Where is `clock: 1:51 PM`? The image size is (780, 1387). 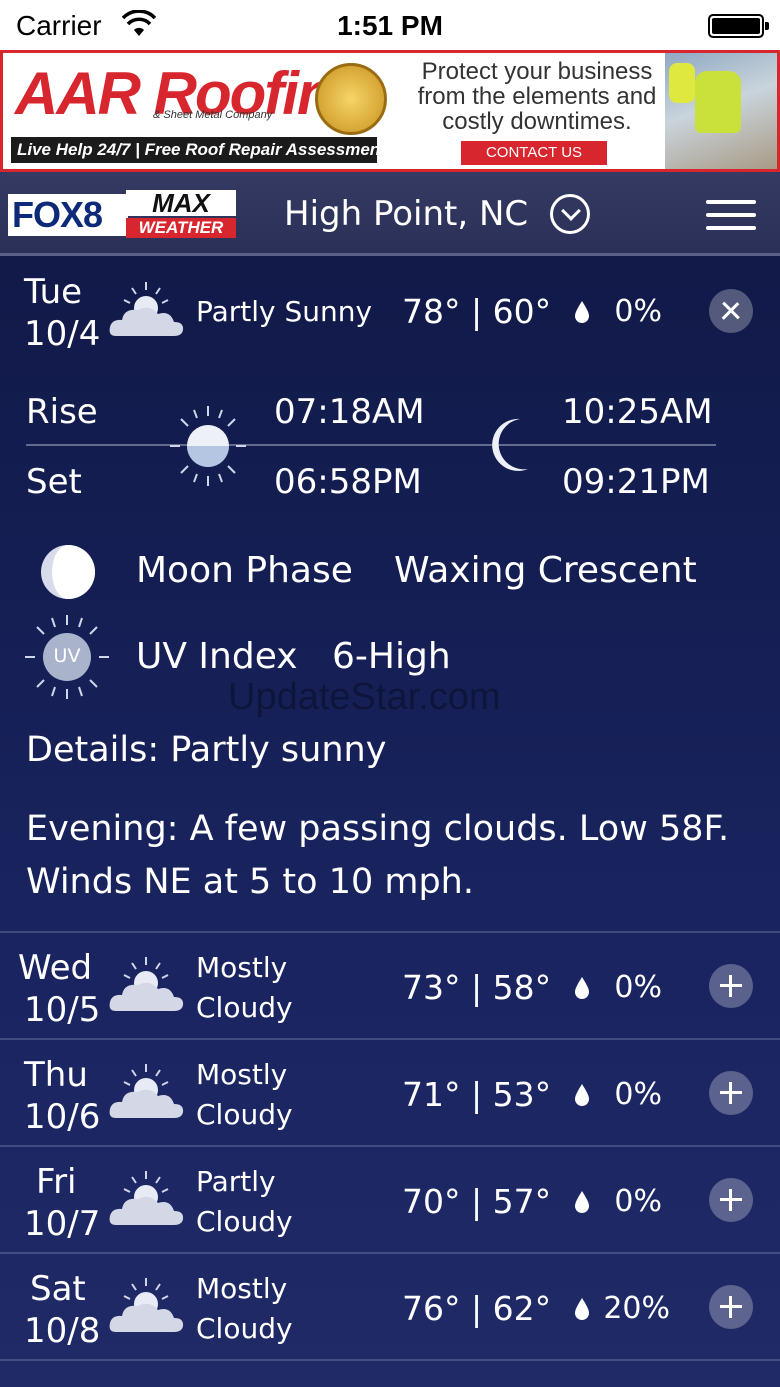 clock: 1:51 PM is located at coordinates (390, 25).